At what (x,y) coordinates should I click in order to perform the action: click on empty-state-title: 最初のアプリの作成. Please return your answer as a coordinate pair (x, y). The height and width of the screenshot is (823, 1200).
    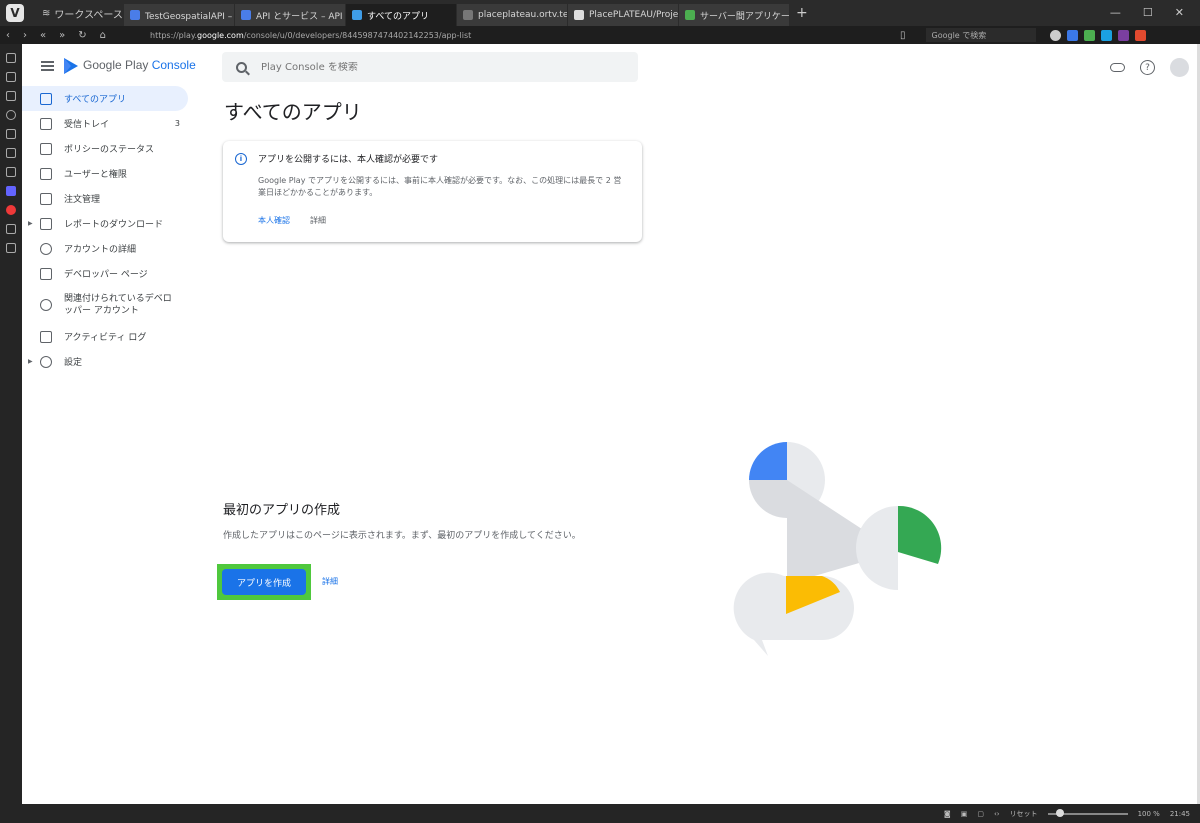
    Looking at the image, I should click on (282, 510).